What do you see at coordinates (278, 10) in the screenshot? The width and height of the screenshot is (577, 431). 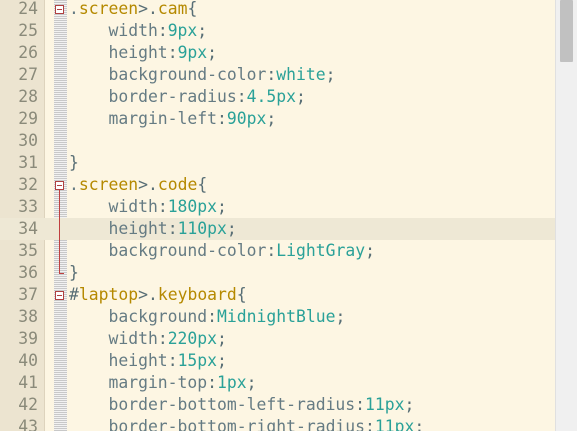 I see `code-line: 24 .screen>.cam{` at bounding box center [278, 10].